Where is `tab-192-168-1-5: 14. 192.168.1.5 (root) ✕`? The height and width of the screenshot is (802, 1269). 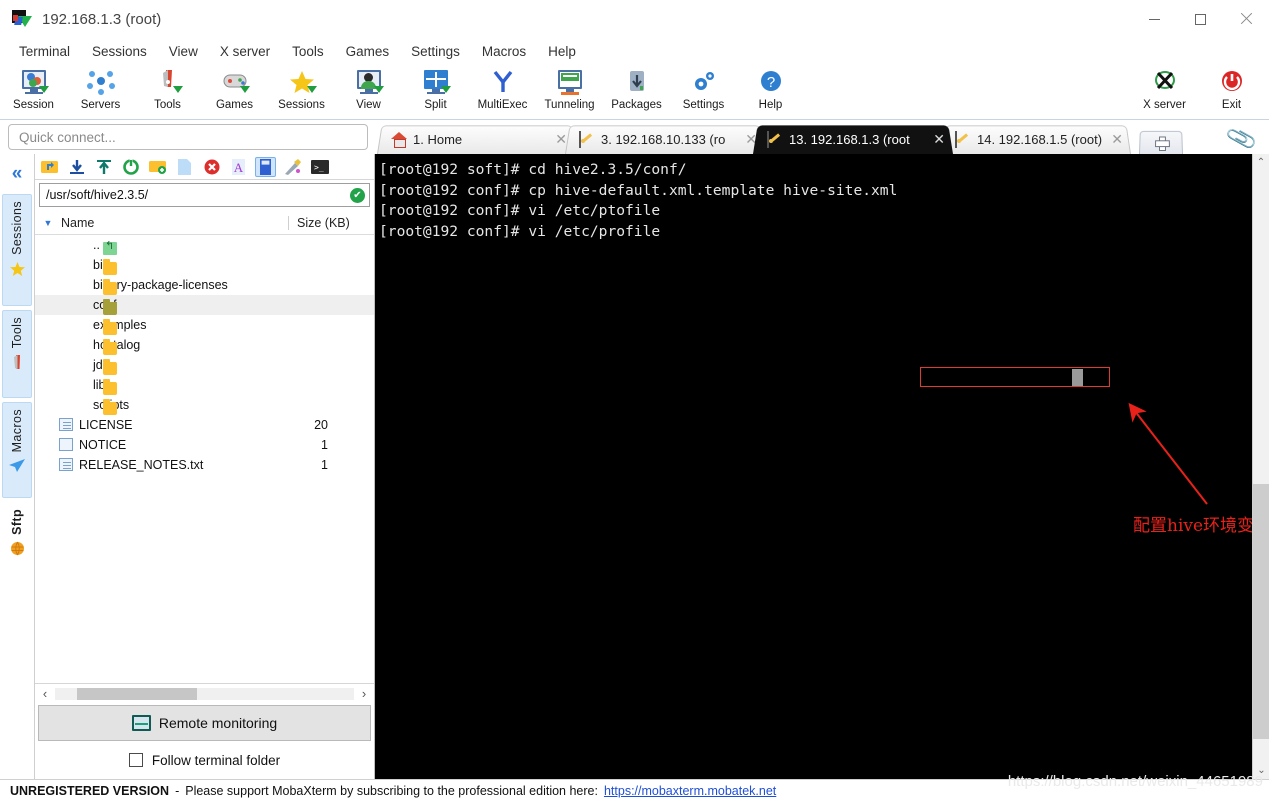 tab-192-168-1-5: 14. 192.168.1.5 (root) ✕ is located at coordinates (1036, 139).